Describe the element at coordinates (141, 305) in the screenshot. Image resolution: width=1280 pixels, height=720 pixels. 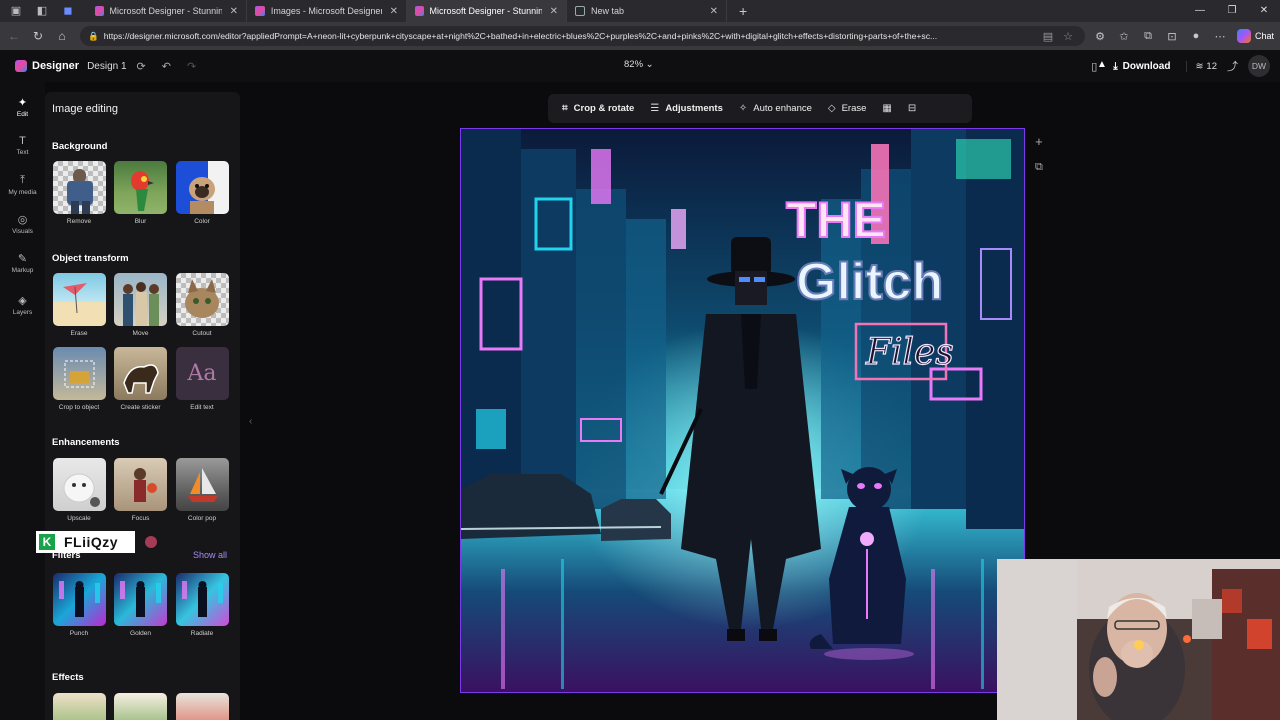
I see `move-object-option: Move` at that location.